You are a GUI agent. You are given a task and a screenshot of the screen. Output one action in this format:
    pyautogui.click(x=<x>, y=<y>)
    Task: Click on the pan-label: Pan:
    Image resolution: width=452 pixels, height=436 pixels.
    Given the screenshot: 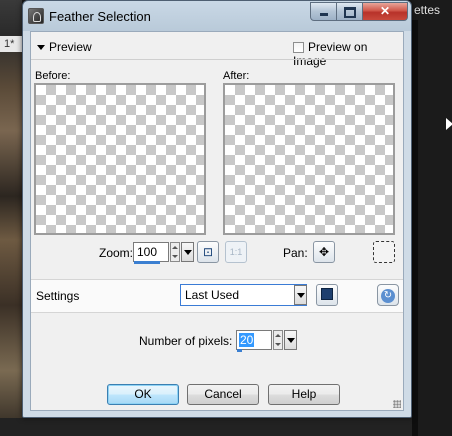 What is the action you would take?
    pyautogui.click(x=295, y=253)
    